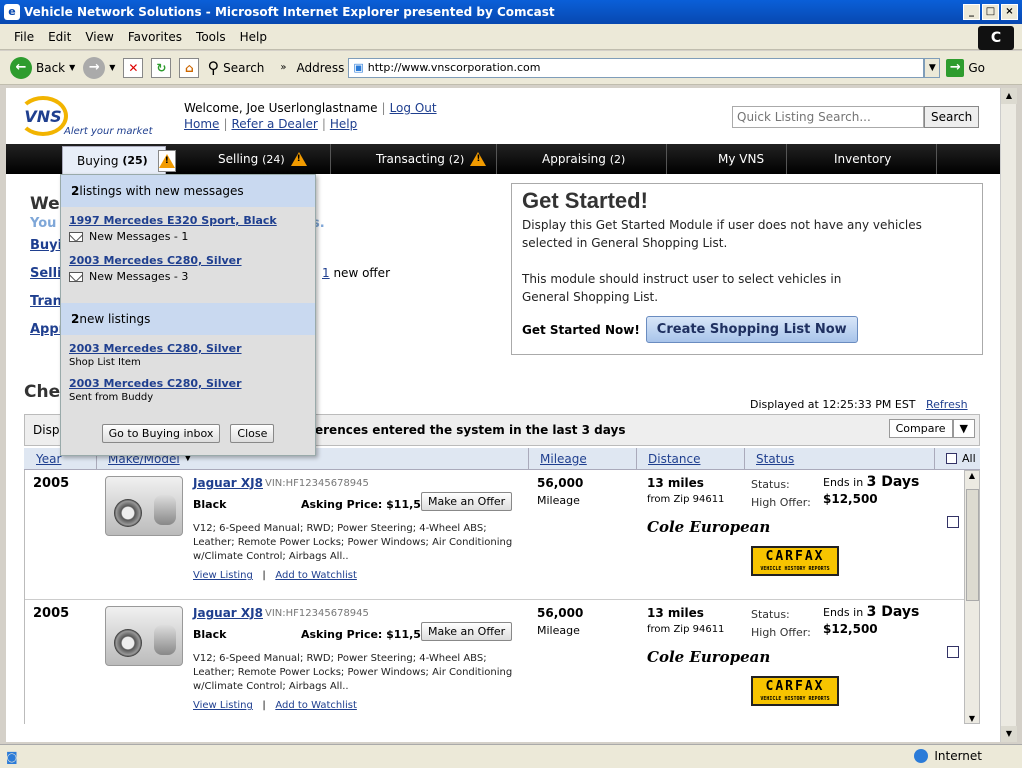  I want to click on listings-scrollbar: ▲ ▼, so click(972, 597).